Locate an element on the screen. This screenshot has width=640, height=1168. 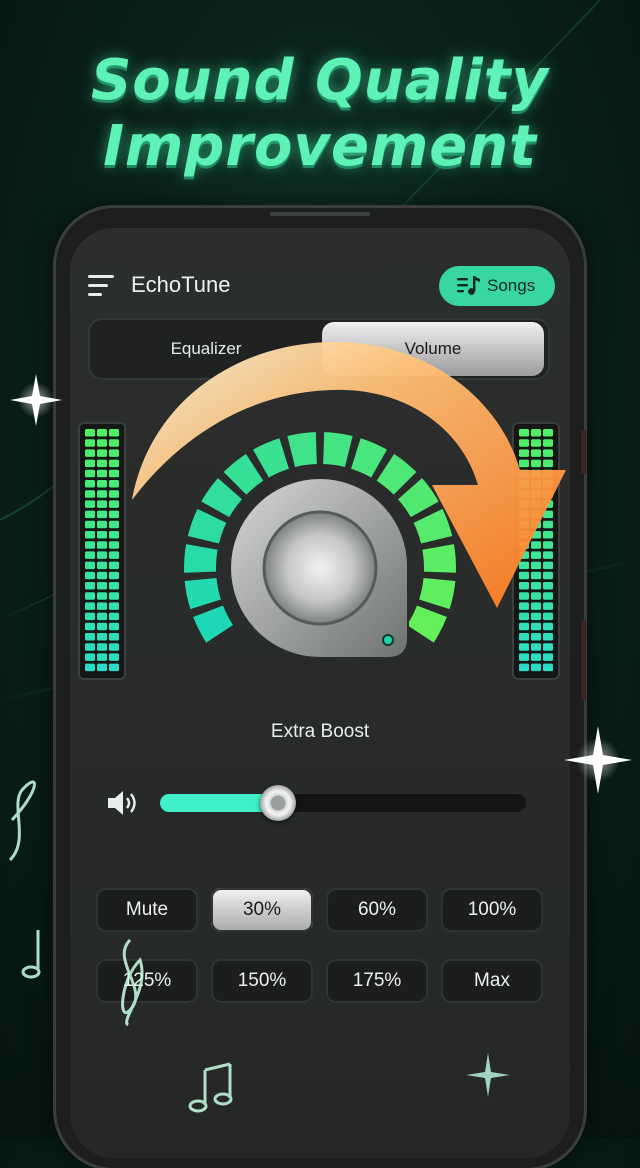
songs-button: Songs is located at coordinates (497, 286).